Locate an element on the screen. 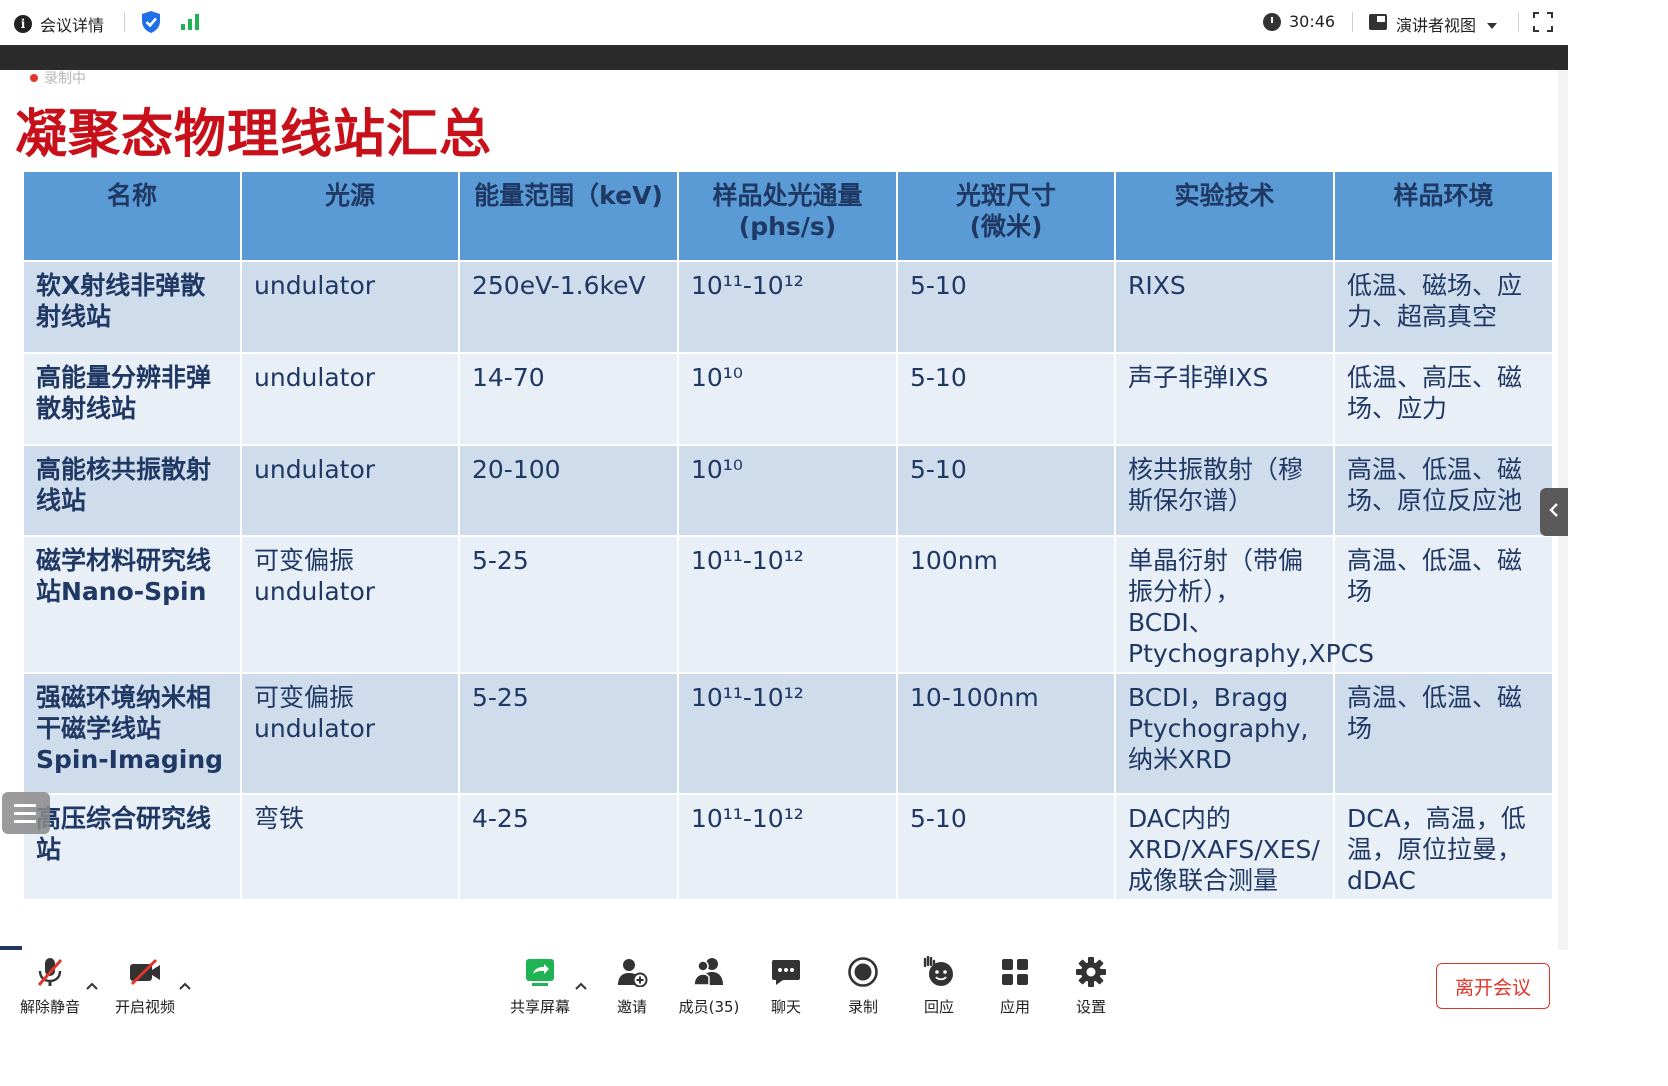 The image size is (1668, 1086). settings-button: 设置 is located at coordinates (1091, 986).